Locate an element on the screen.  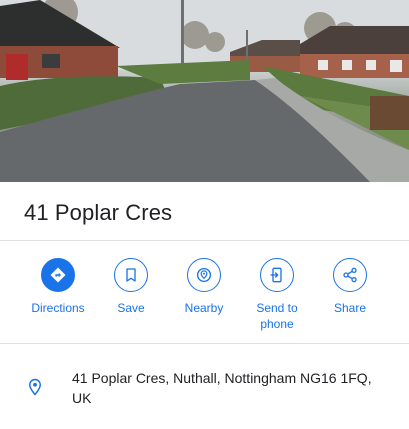
nearby-button: Nearby is located at coordinates (204, 287).